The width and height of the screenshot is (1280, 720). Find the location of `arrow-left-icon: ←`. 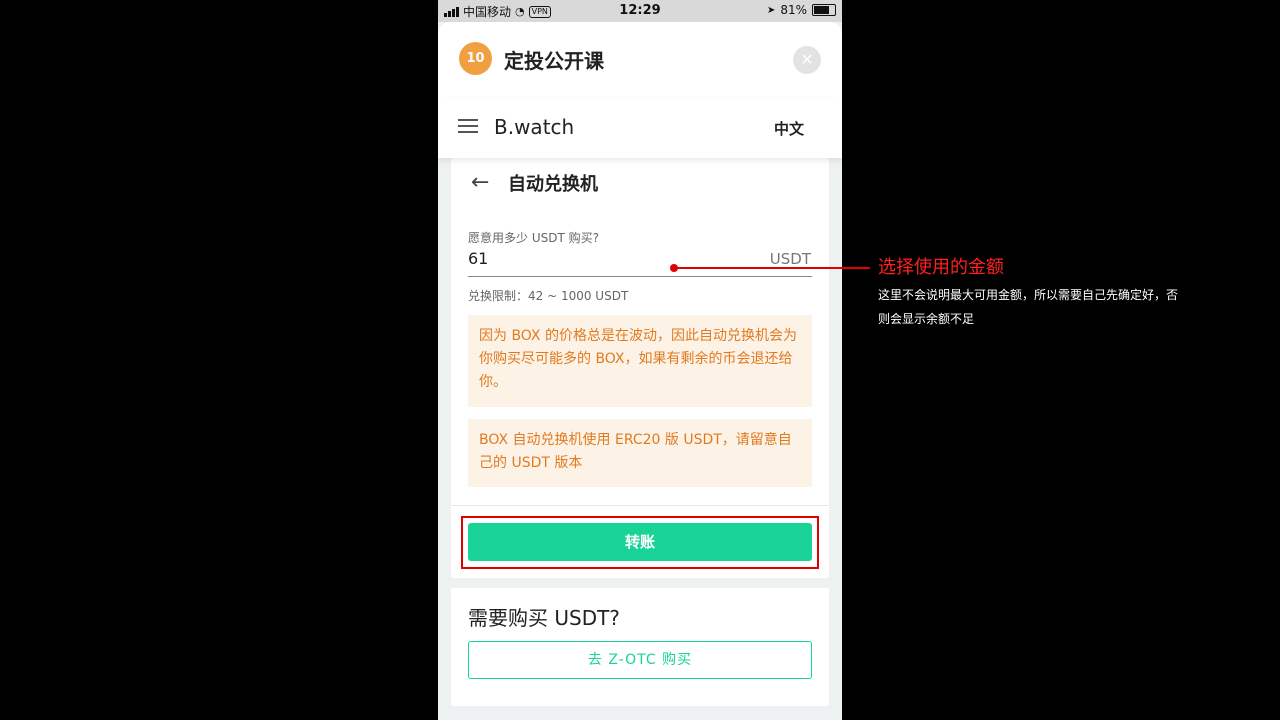

arrow-left-icon: ← is located at coordinates (480, 182).